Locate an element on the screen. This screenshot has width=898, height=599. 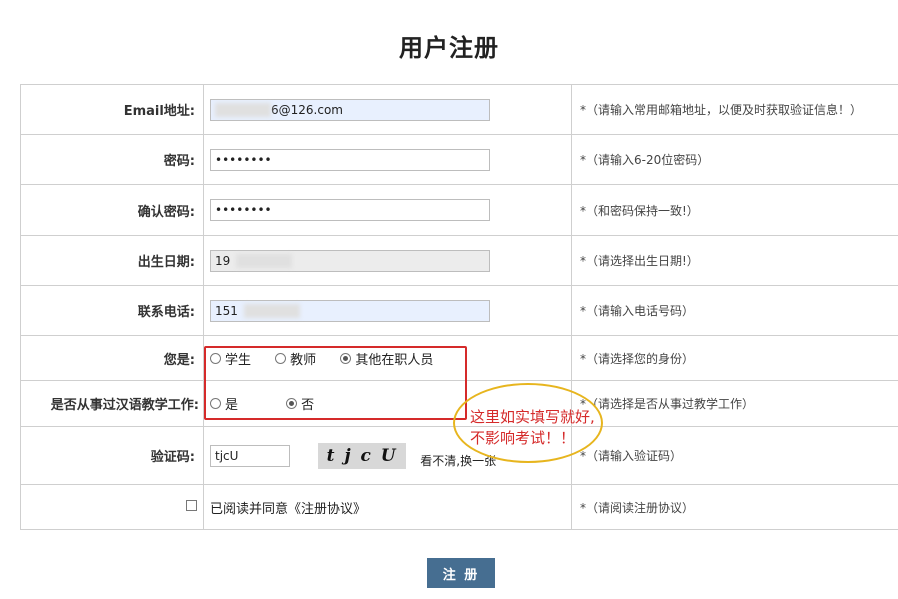
highlight-box is located at coordinates (335, 383).